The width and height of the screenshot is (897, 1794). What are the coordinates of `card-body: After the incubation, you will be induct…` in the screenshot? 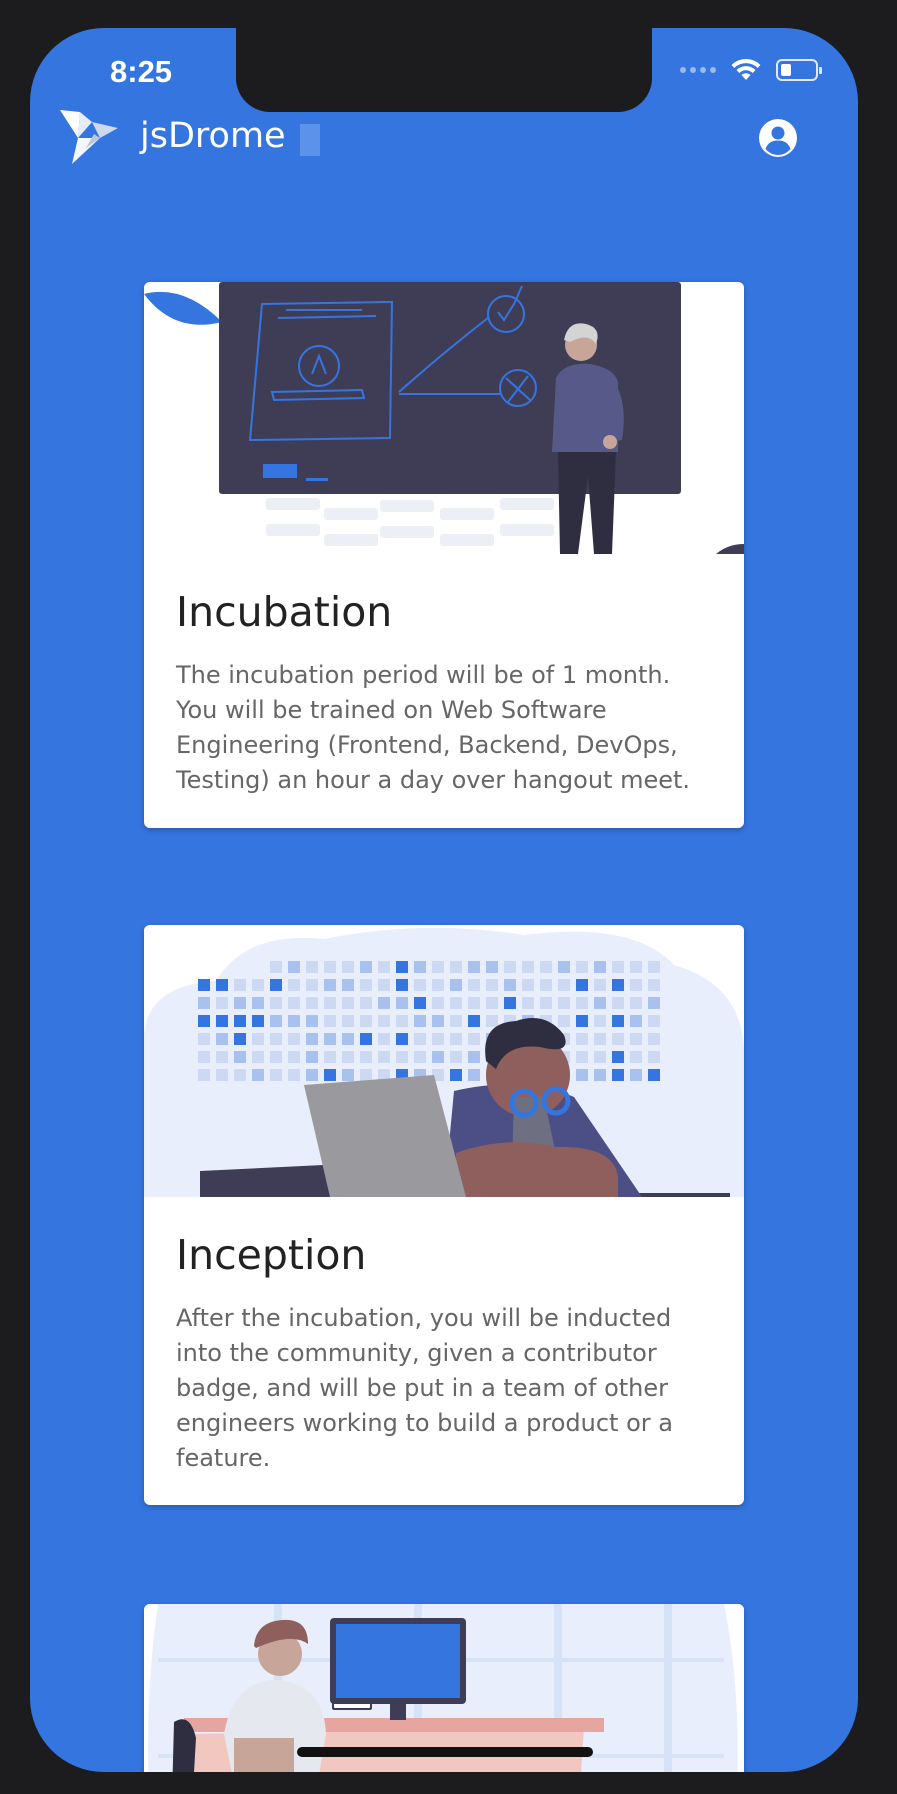 It's located at (424, 1388).